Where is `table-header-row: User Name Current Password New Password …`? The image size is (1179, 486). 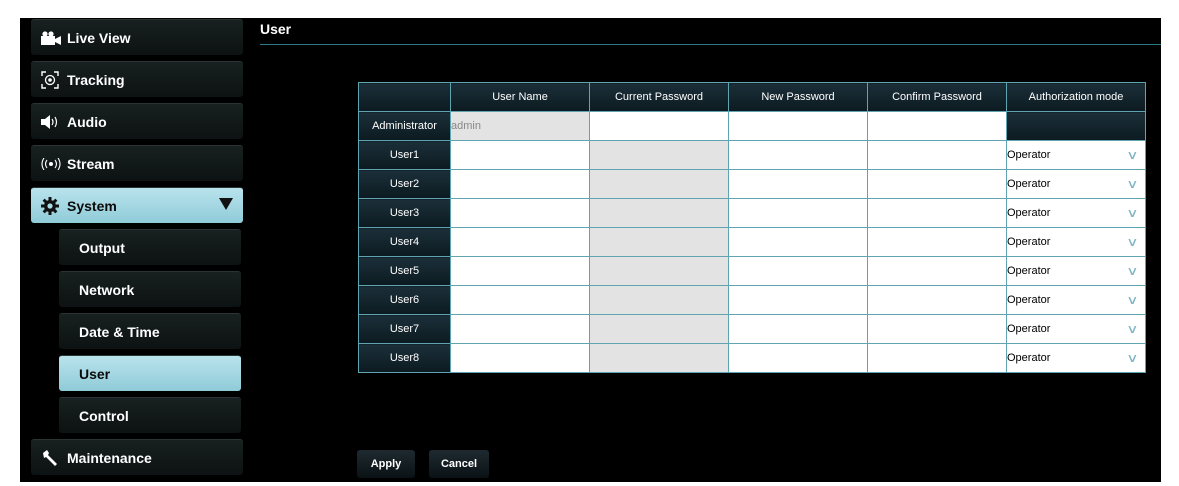 table-header-row: User Name Current Password New Password … is located at coordinates (752, 97).